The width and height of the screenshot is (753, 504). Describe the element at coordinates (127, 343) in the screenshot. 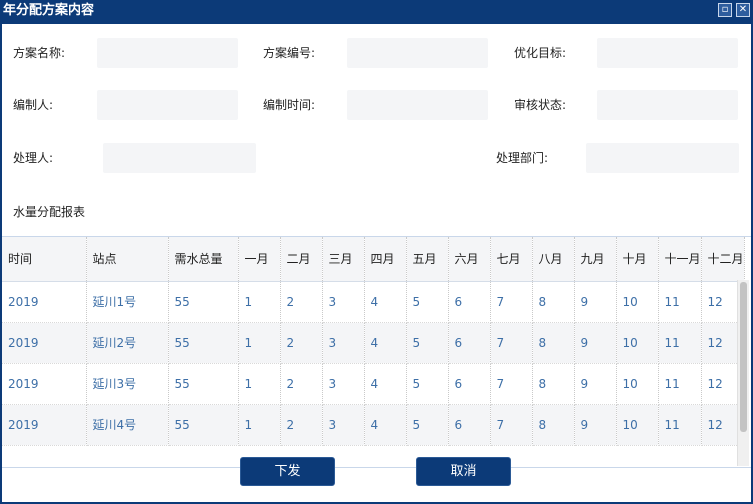

I see `table-cell: 延川2号` at that location.